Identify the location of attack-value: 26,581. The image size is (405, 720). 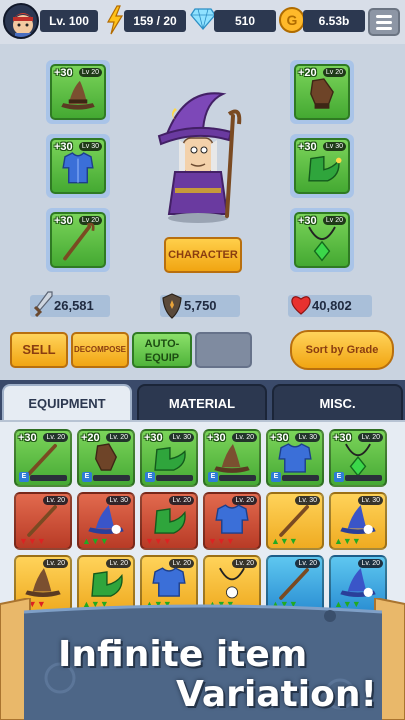
(74, 305).